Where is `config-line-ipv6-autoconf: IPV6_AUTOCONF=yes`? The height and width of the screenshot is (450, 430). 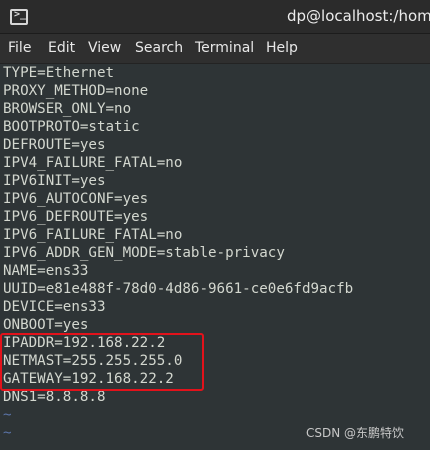 config-line-ipv6-autoconf: IPV6_AUTOCONF=yes is located at coordinates (76, 199).